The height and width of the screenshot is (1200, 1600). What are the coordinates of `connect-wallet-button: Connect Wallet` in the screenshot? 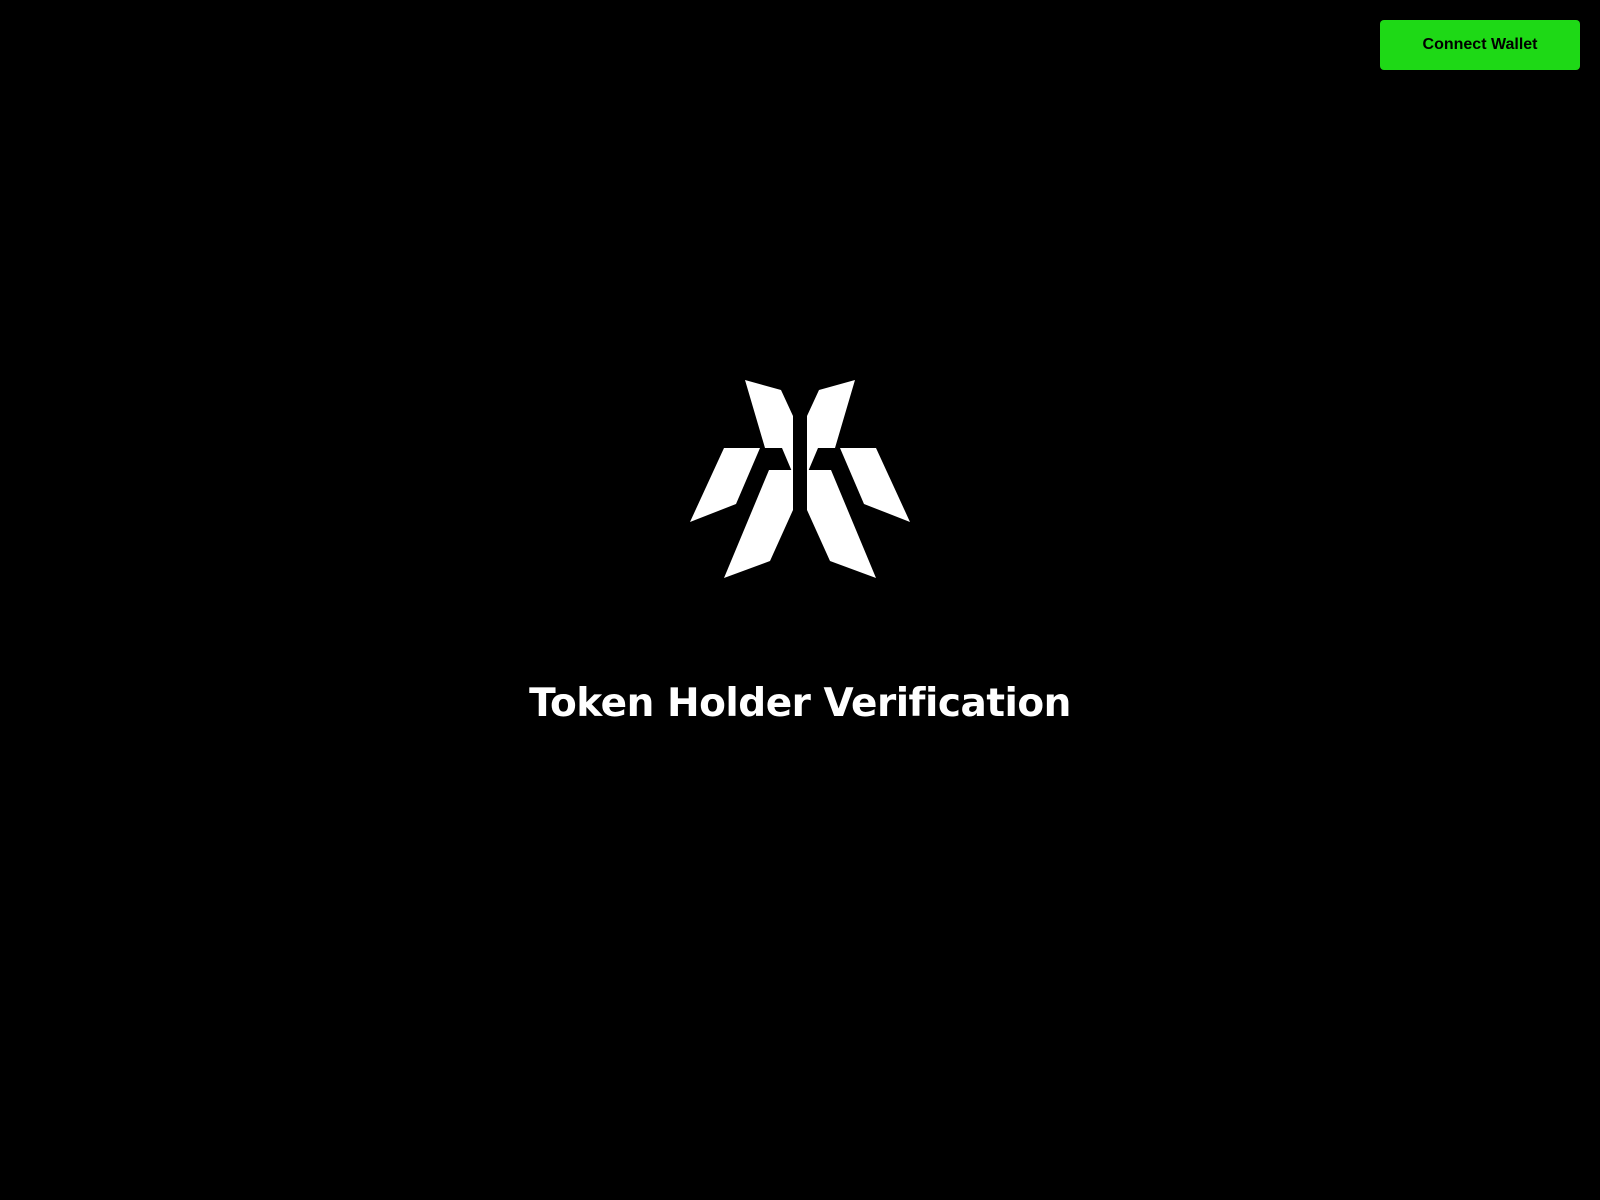 It's located at (1480, 45).